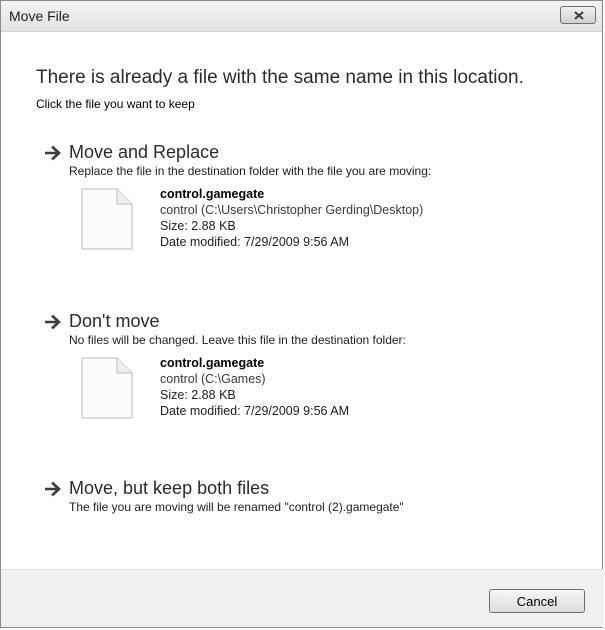 This screenshot has height=630, width=605. What do you see at coordinates (144, 152) in the screenshot?
I see `option-title: Move and Replace` at bounding box center [144, 152].